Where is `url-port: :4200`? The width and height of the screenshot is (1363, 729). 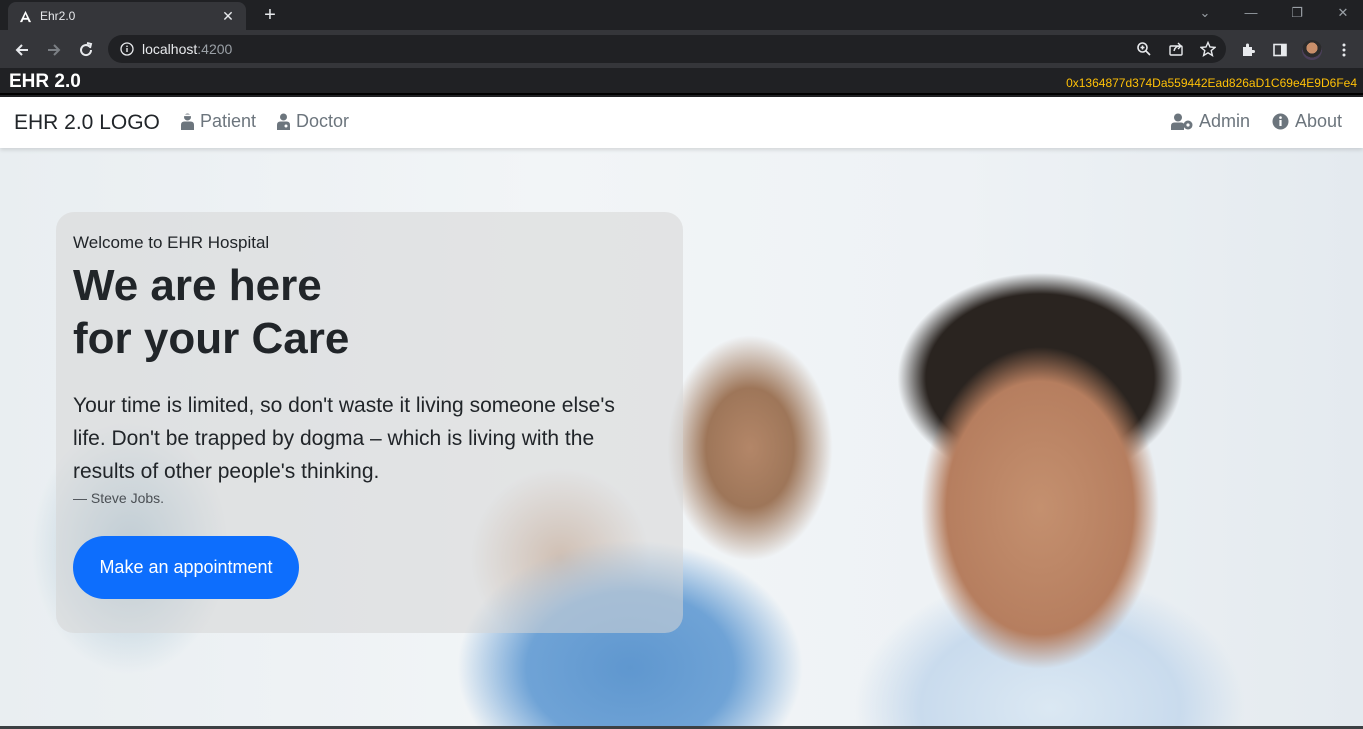 url-port: :4200 is located at coordinates (215, 49).